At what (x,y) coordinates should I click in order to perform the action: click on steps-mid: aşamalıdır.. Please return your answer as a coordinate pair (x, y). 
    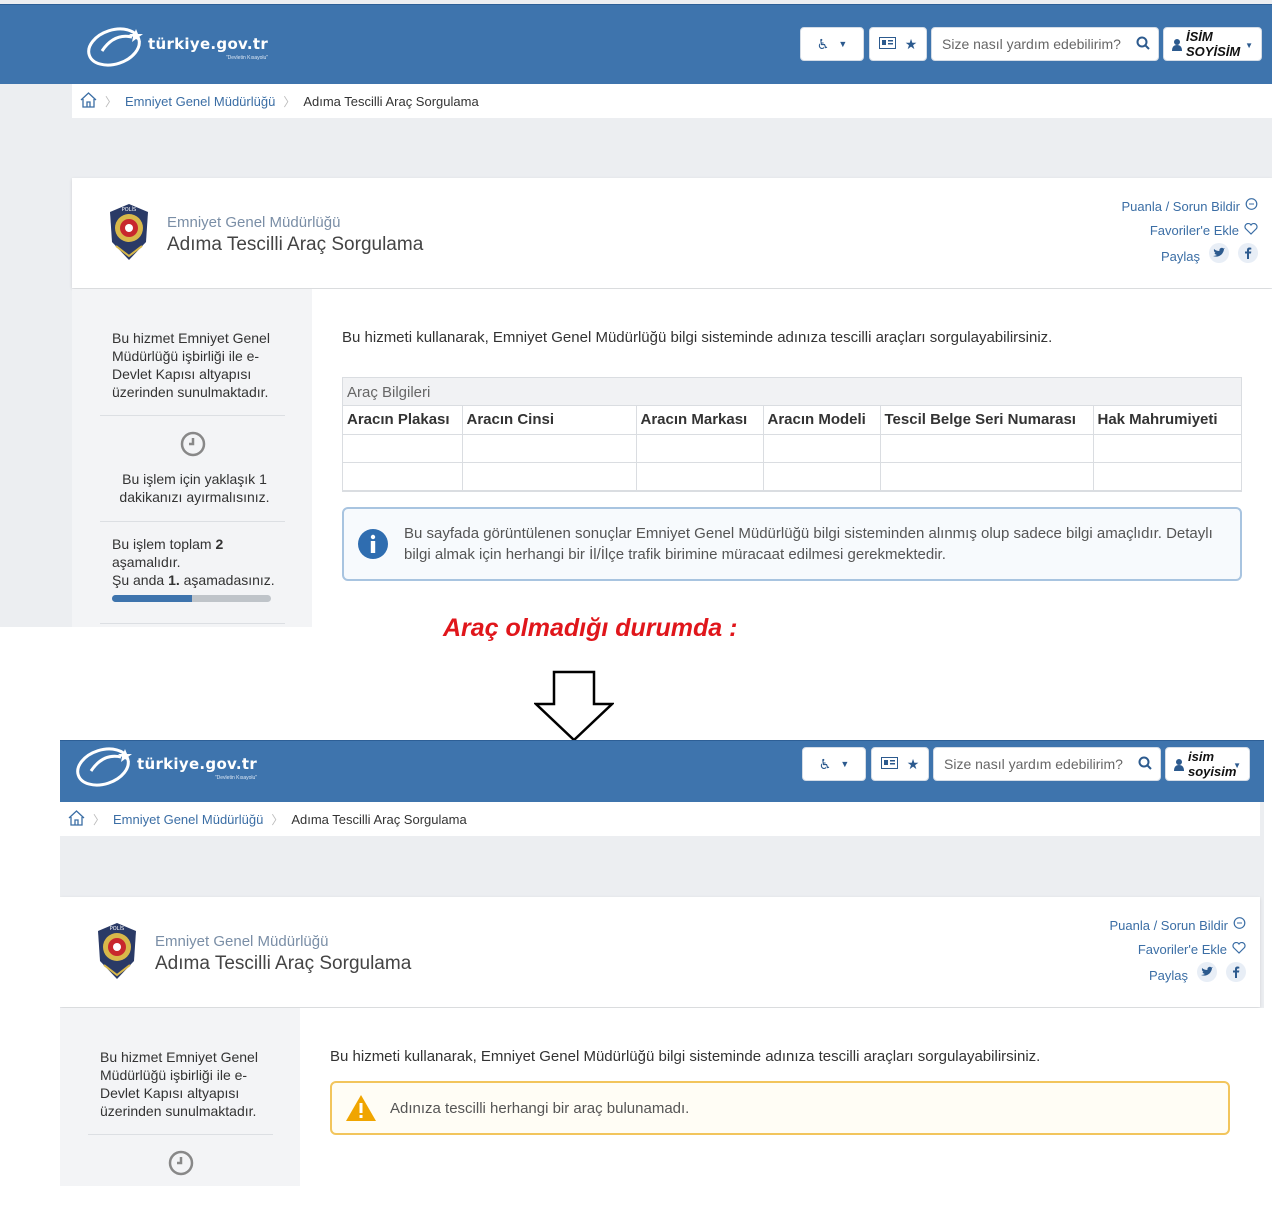
    Looking at the image, I should click on (146, 562).